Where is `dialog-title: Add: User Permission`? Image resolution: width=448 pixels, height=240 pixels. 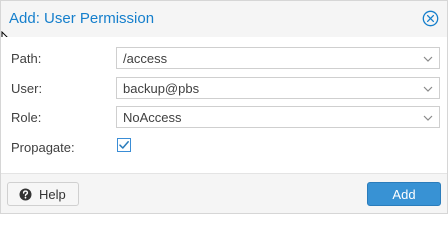 dialog-title: Add: User Permission is located at coordinates (82, 18).